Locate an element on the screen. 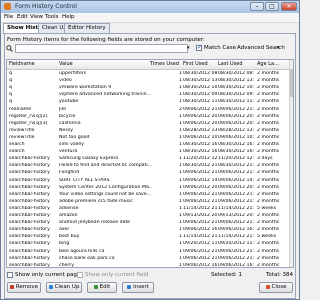 Image resolution: width=320 pixels, height=300 pixels. chevron-down-icon: ▾ is located at coordinates (278, 48).